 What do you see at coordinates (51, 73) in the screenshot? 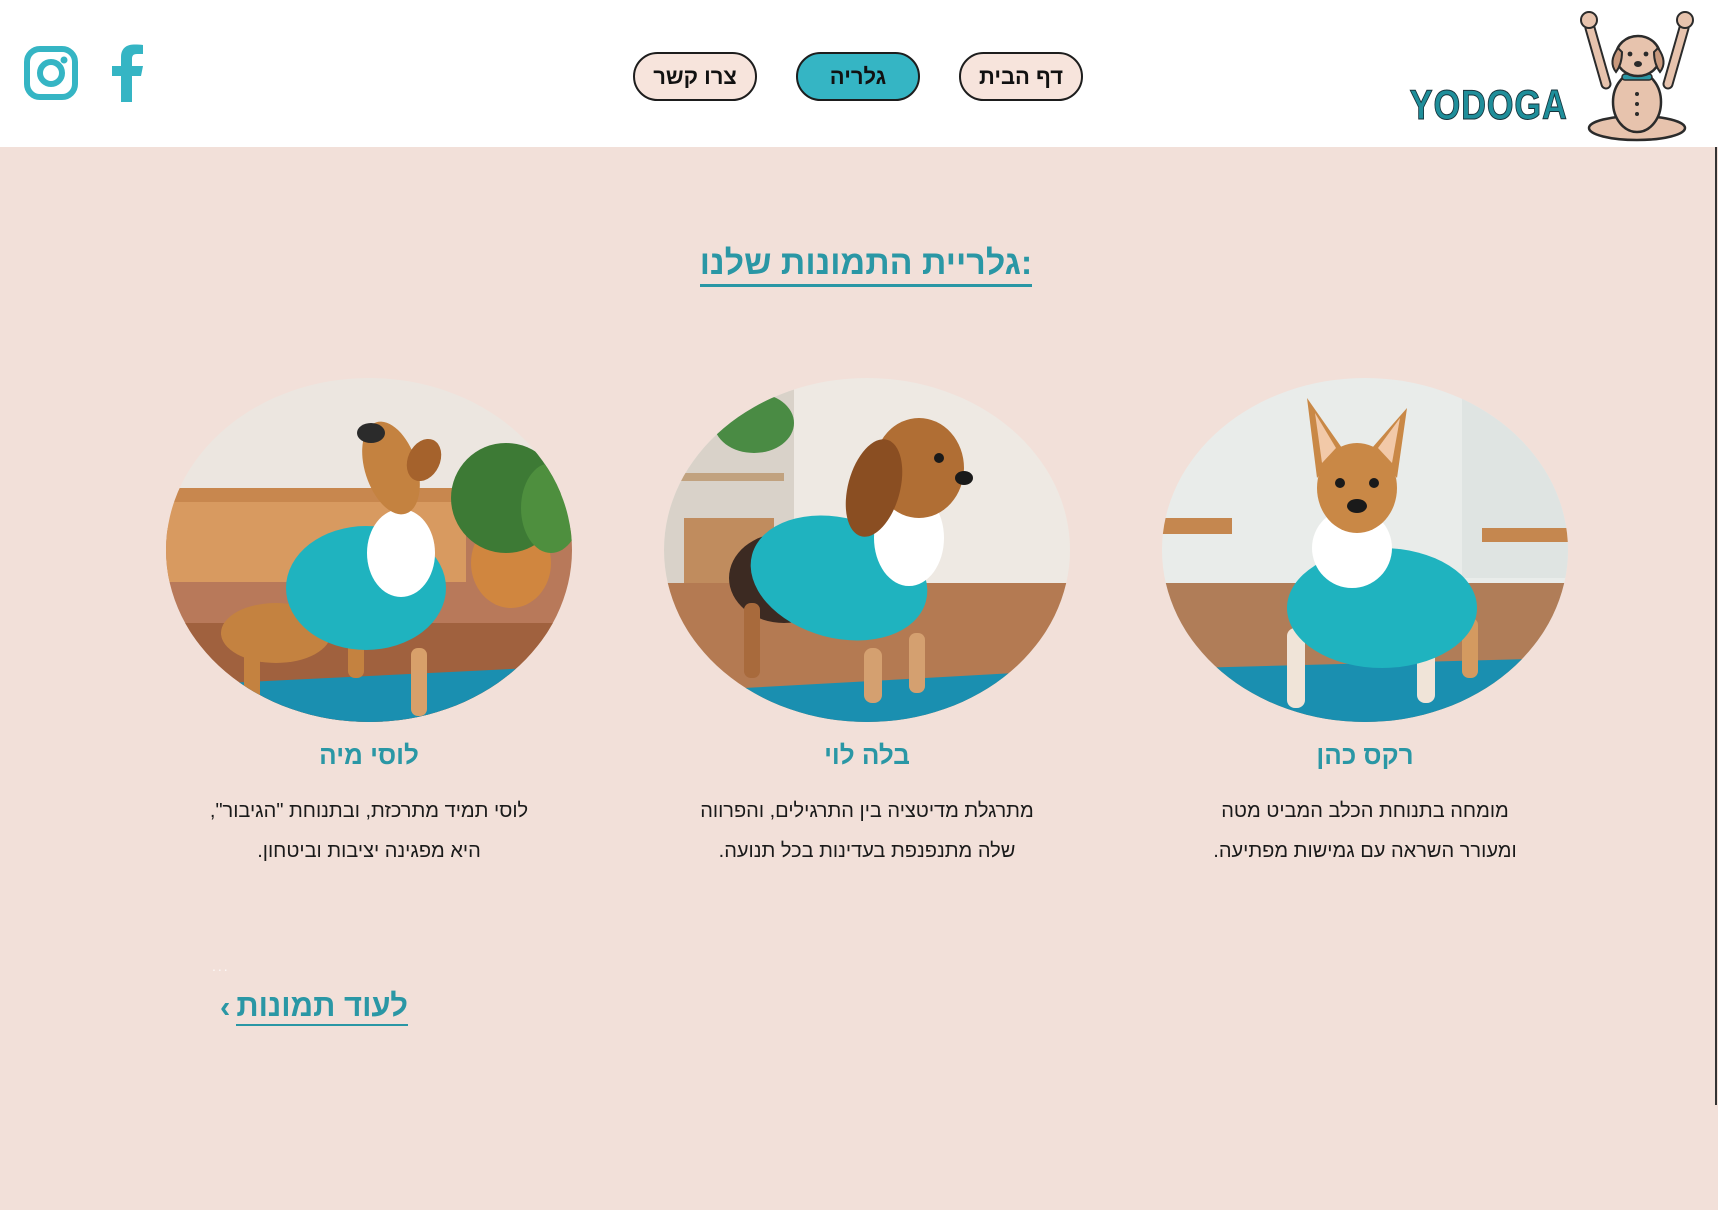
I see `instagram-icon` at bounding box center [51, 73].